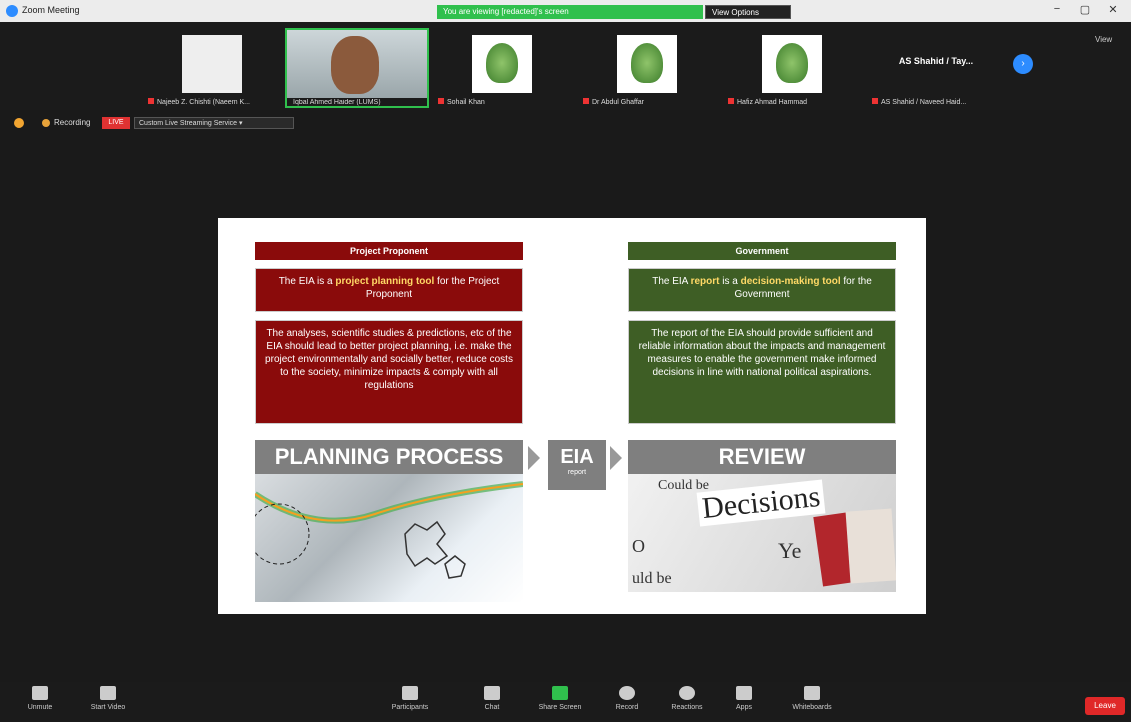 This screenshot has height=722, width=1131. Describe the element at coordinates (638, 546) in the screenshot. I see `news-word: O` at that location.